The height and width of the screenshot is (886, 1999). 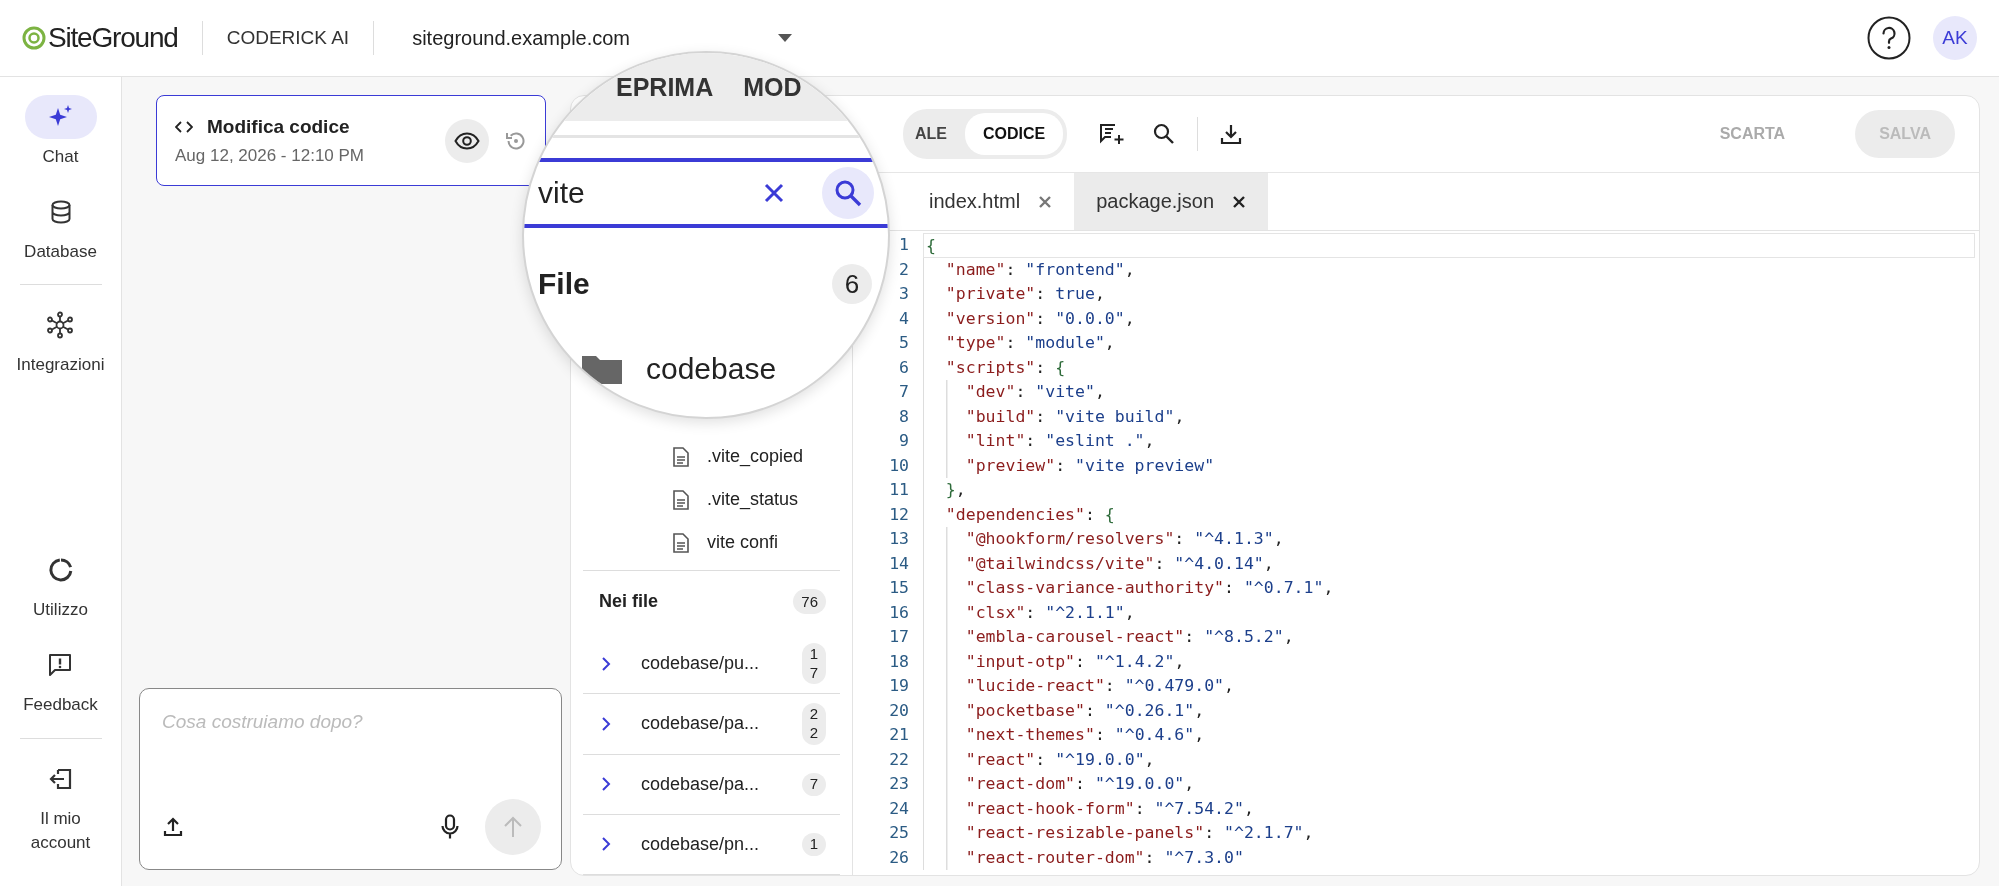 I want to click on line-number: 5, so click(x=904, y=343).